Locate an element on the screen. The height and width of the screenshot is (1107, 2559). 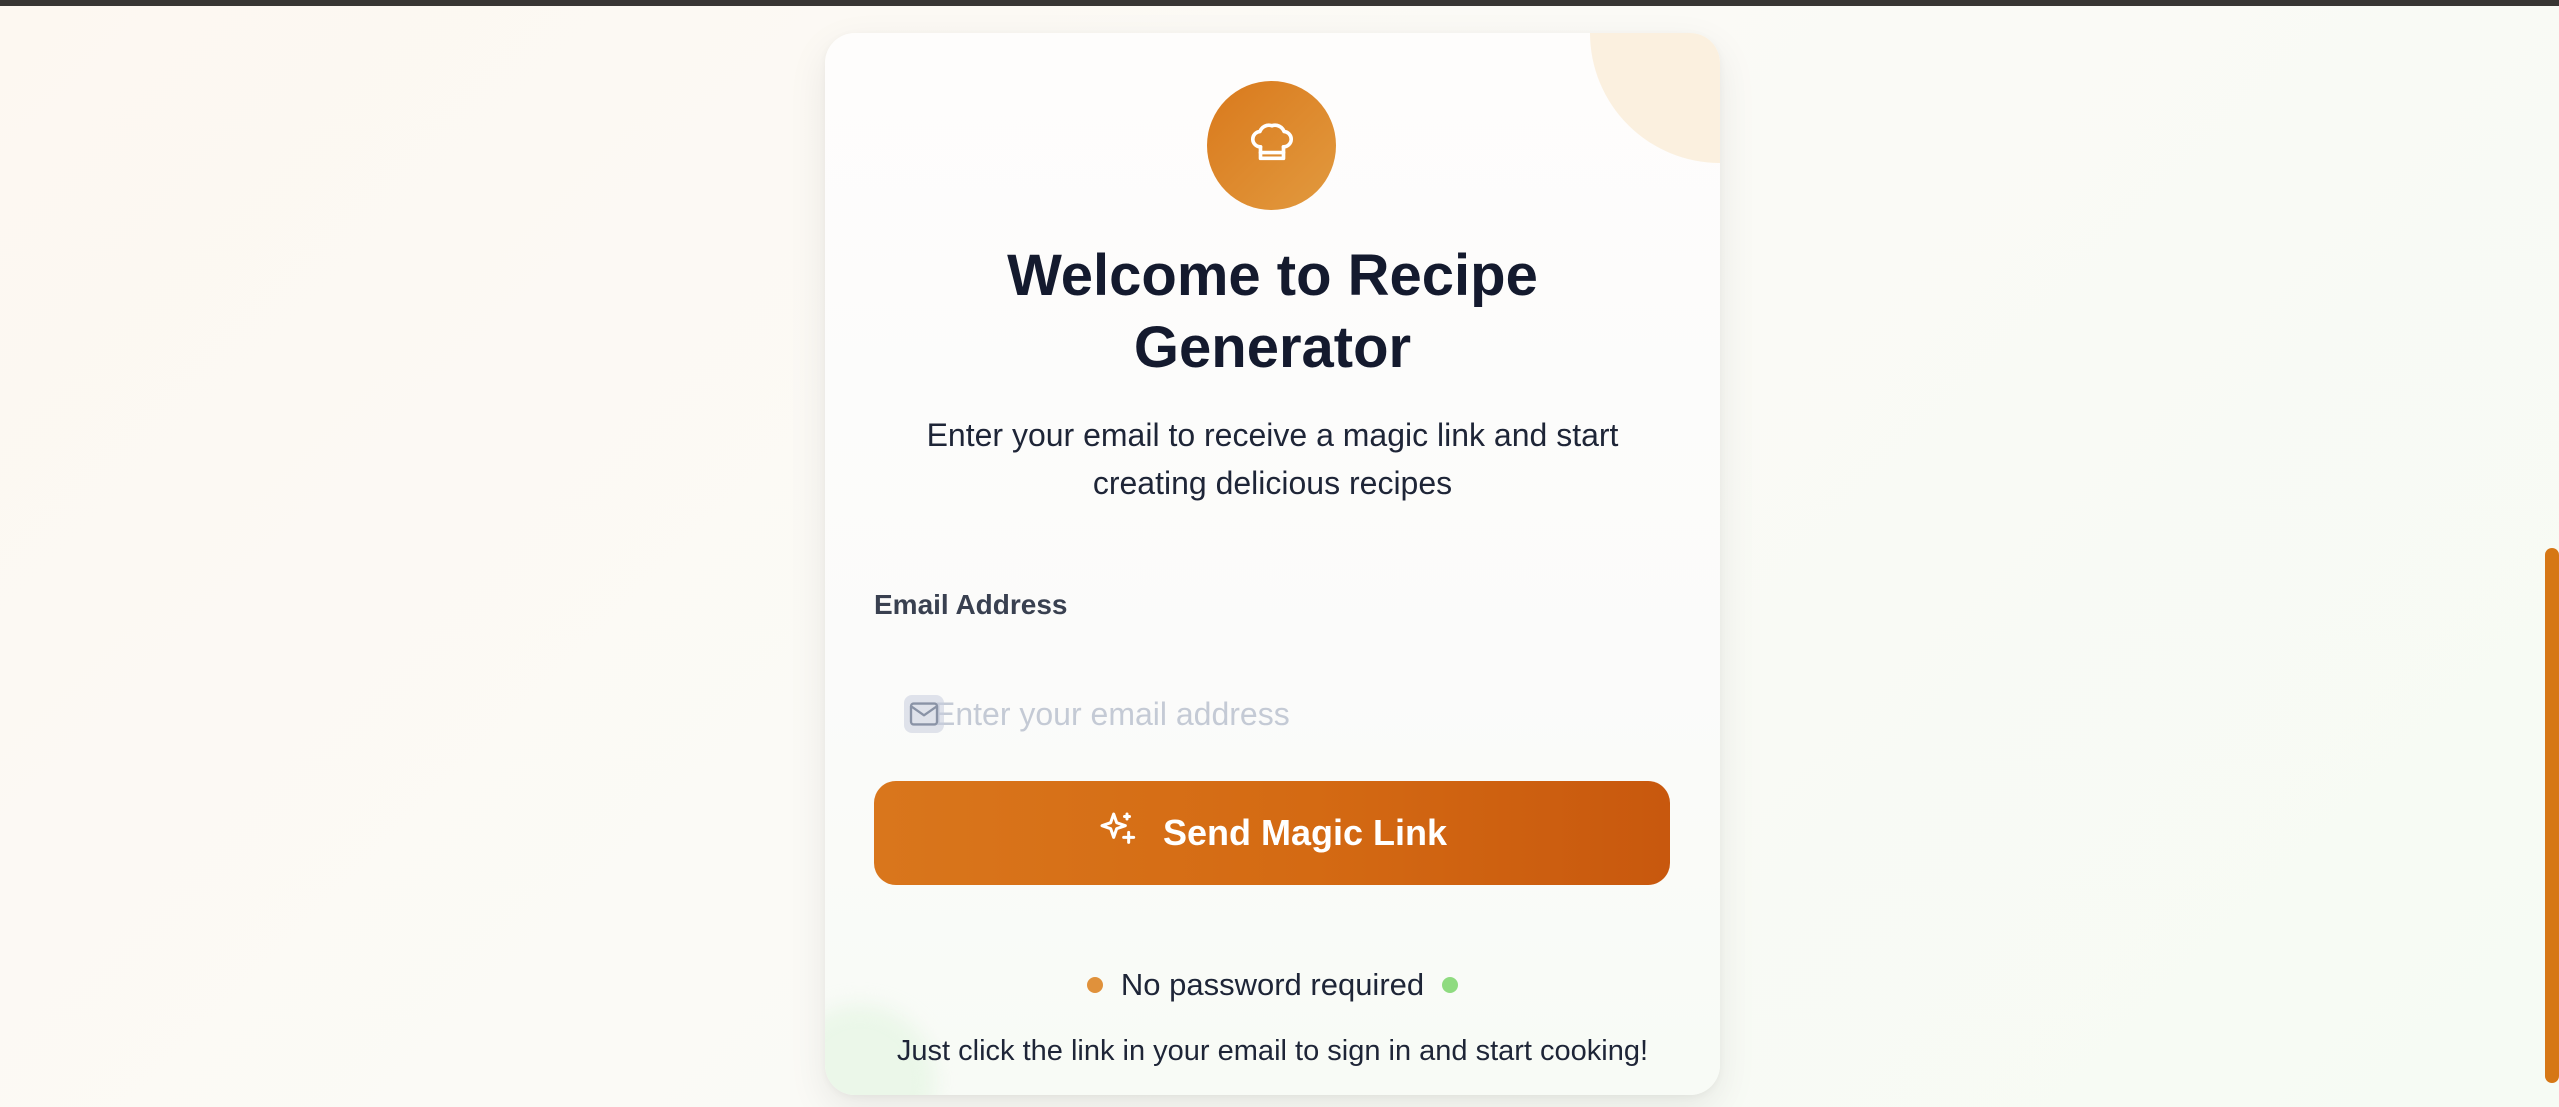
feature-row: No password required is located at coordinates (1272, 985).